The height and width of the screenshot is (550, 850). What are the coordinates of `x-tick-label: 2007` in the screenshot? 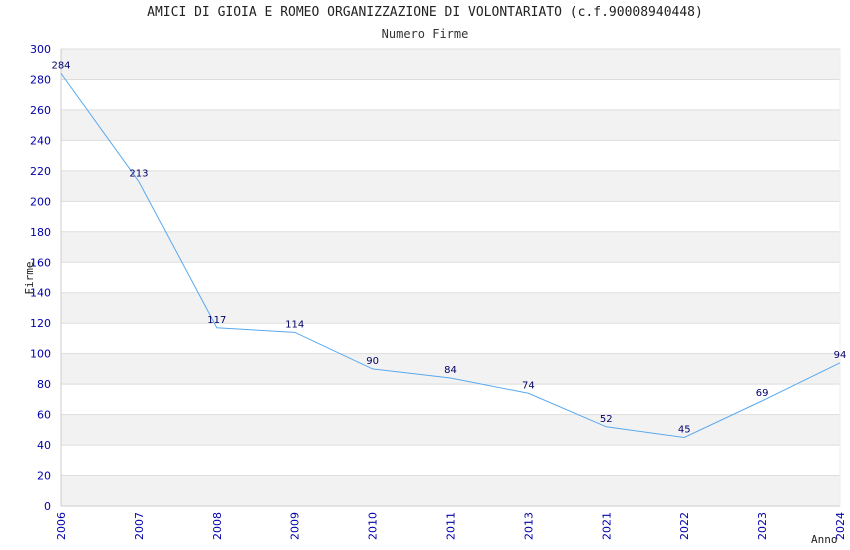 It's located at (139, 526).